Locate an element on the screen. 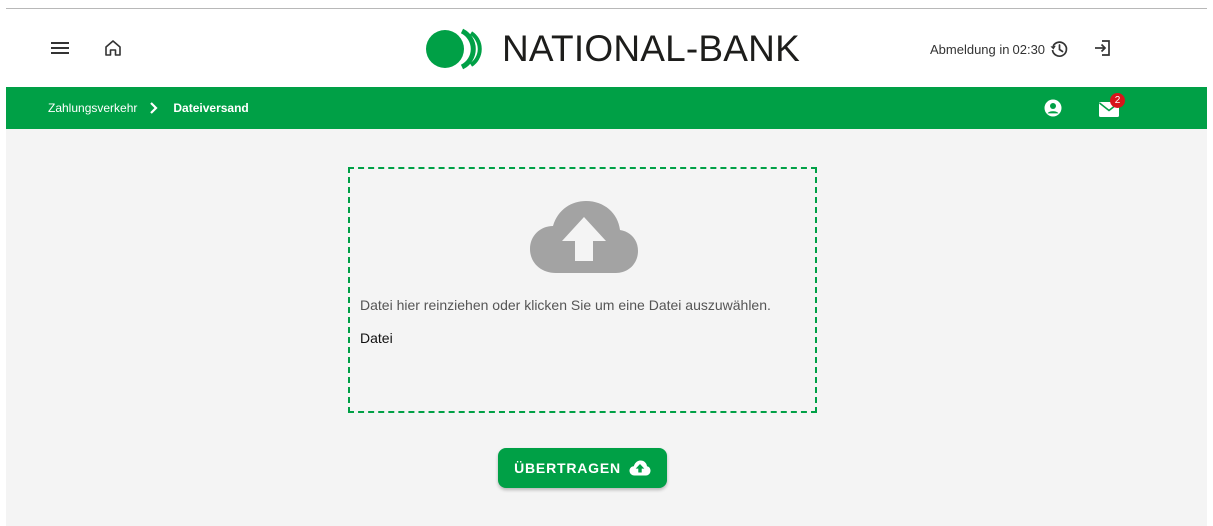 The height and width of the screenshot is (526, 1213). brand-logo-mark-icon is located at coordinates (454, 49).